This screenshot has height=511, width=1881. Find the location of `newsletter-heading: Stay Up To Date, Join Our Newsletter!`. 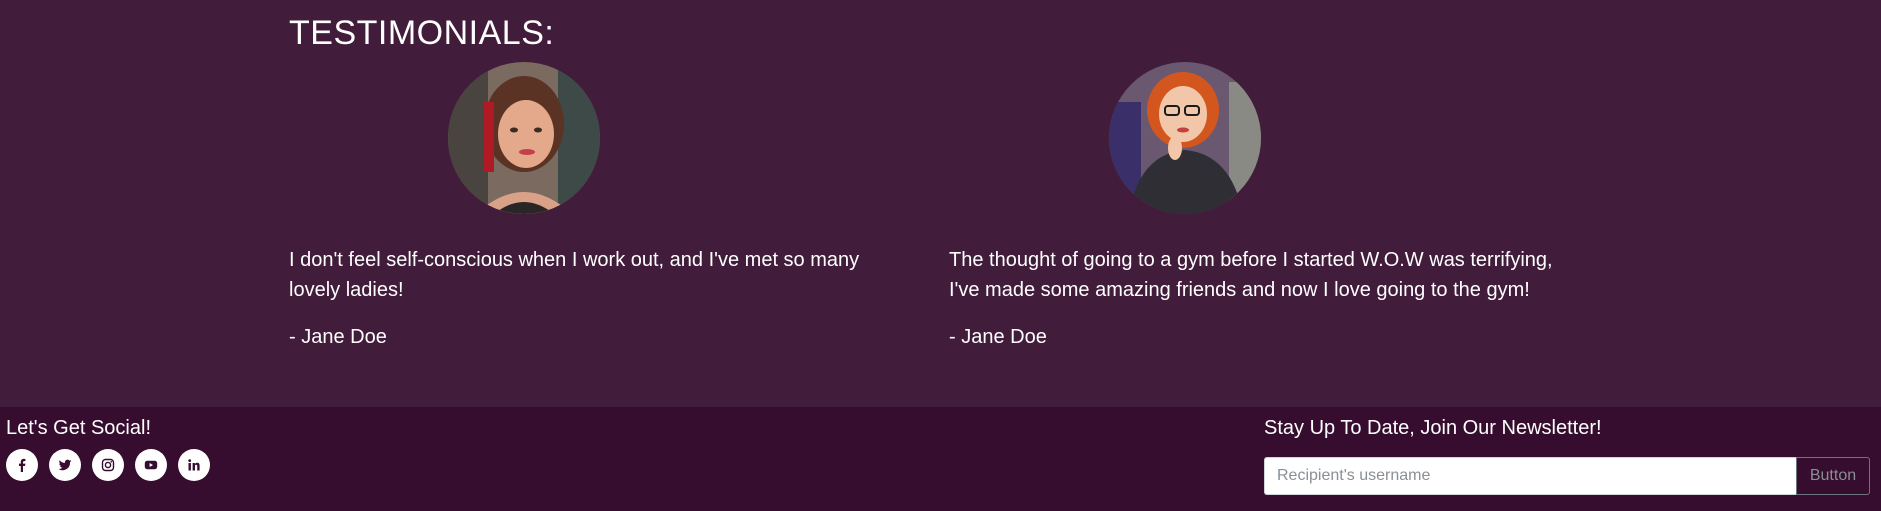

newsletter-heading: Stay Up To Date, Join Our Newsletter! is located at coordinates (1433, 428).